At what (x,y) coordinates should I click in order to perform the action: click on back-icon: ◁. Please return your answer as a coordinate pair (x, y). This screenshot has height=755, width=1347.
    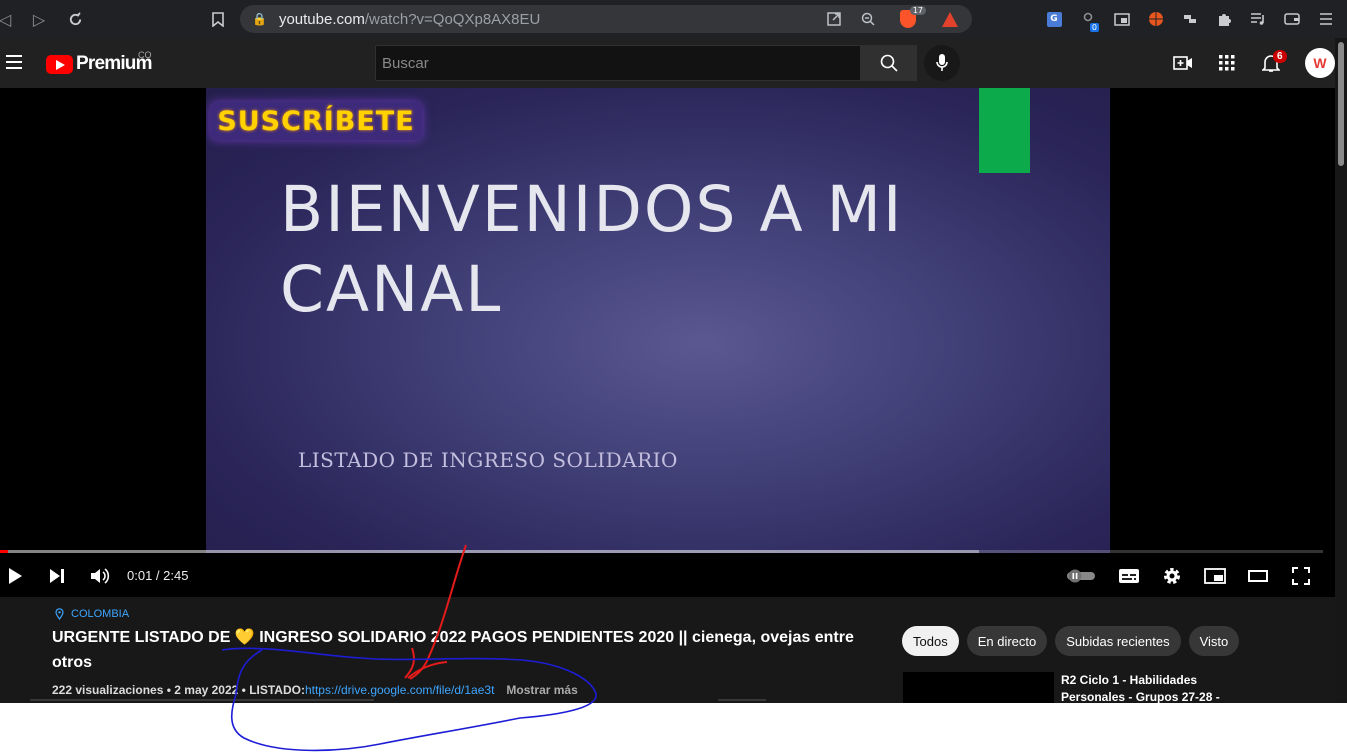
    Looking at the image, I should click on (5, 19).